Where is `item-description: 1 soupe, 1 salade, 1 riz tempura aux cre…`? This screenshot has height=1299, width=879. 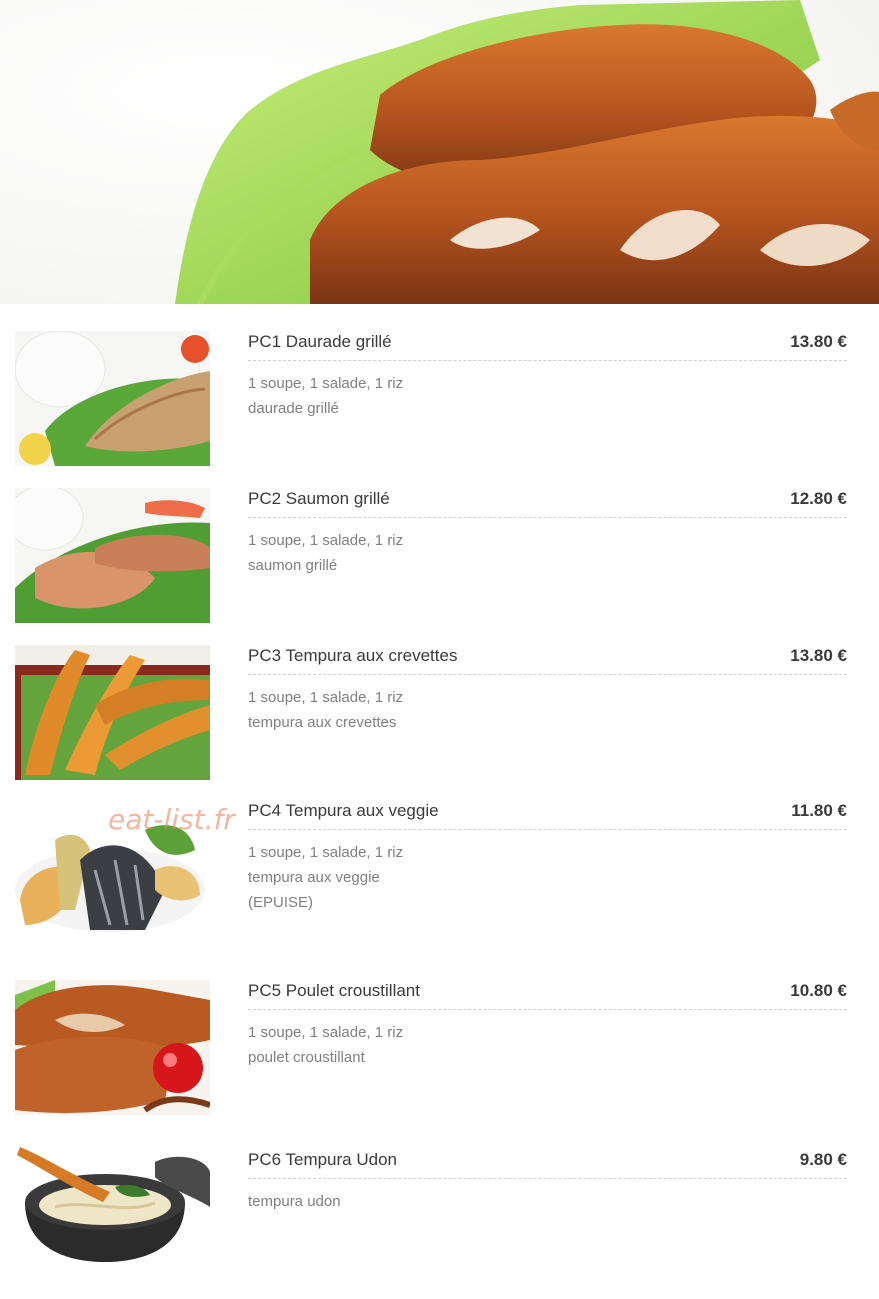 item-description: 1 soupe, 1 salade, 1 riz tempura aux cre… is located at coordinates (325, 710).